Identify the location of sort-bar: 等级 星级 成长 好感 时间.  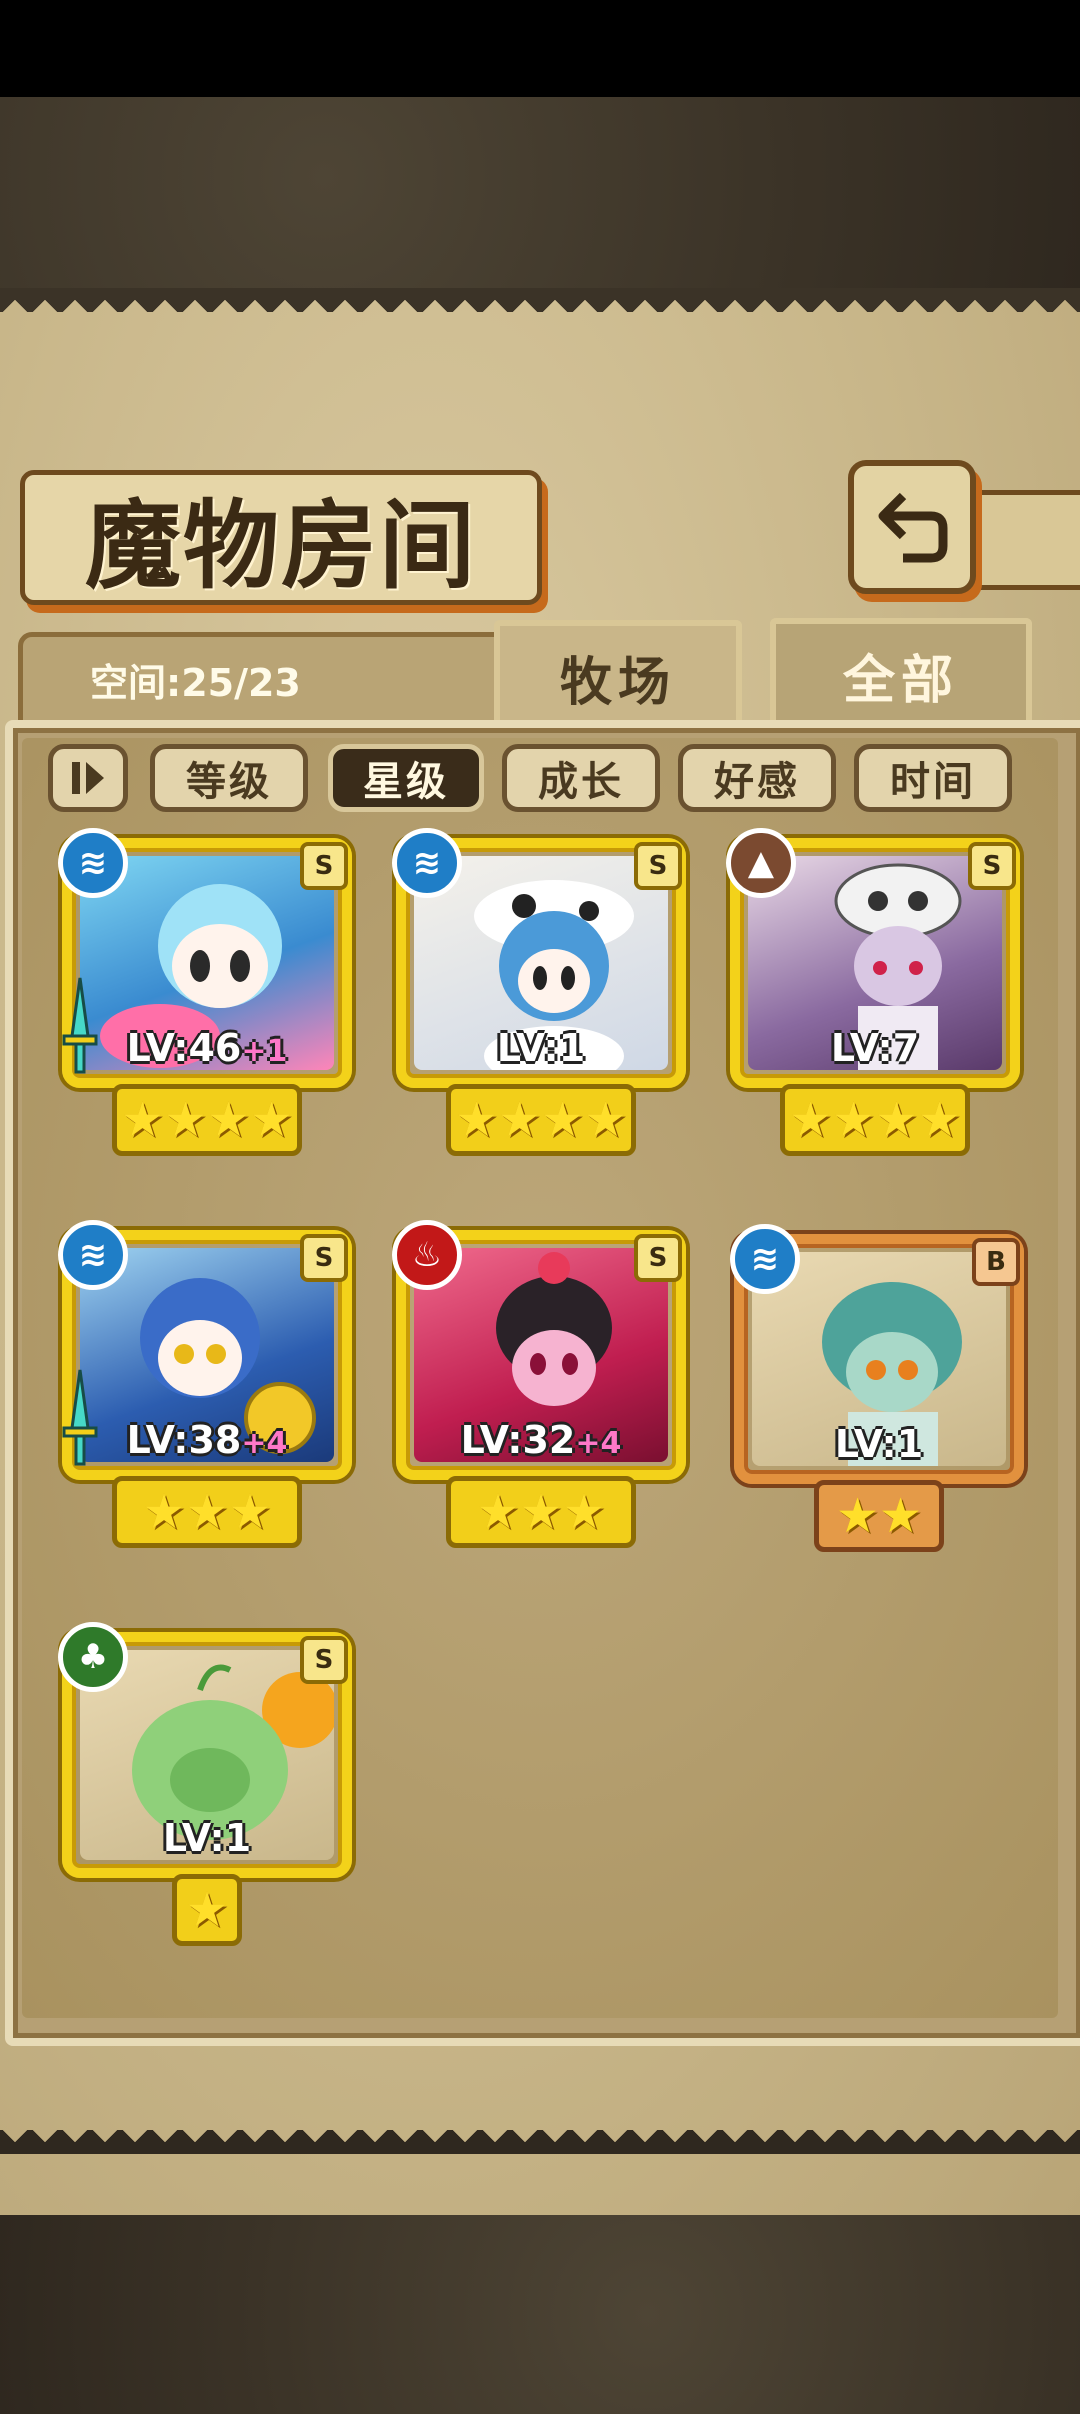
(548, 780).